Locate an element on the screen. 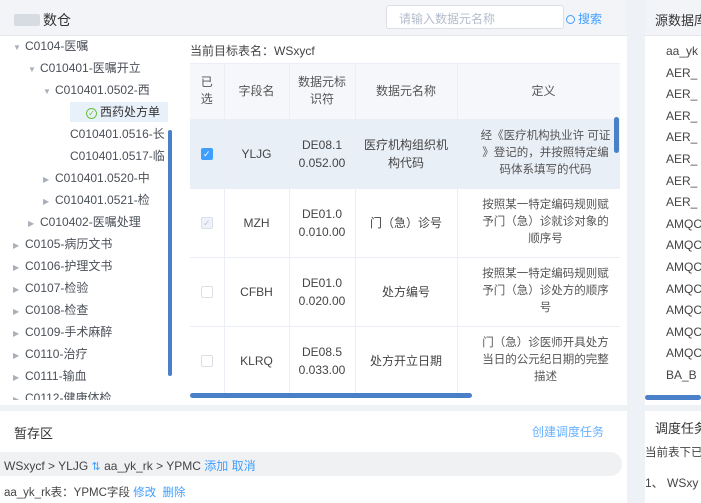 The width and height of the screenshot is (701, 503). data-element-name-line: 处方编号 is located at coordinates (405, 291).